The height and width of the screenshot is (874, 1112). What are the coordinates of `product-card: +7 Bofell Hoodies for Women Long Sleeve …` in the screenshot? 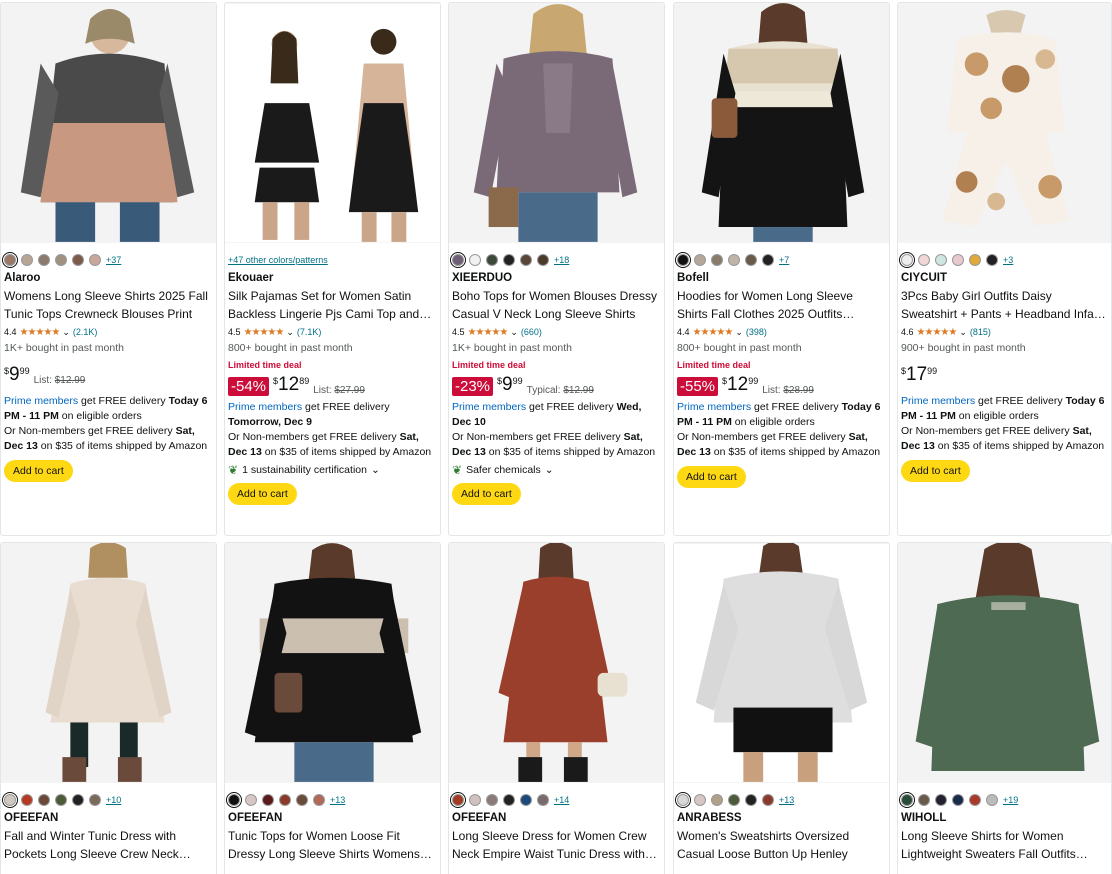 It's located at (781, 269).